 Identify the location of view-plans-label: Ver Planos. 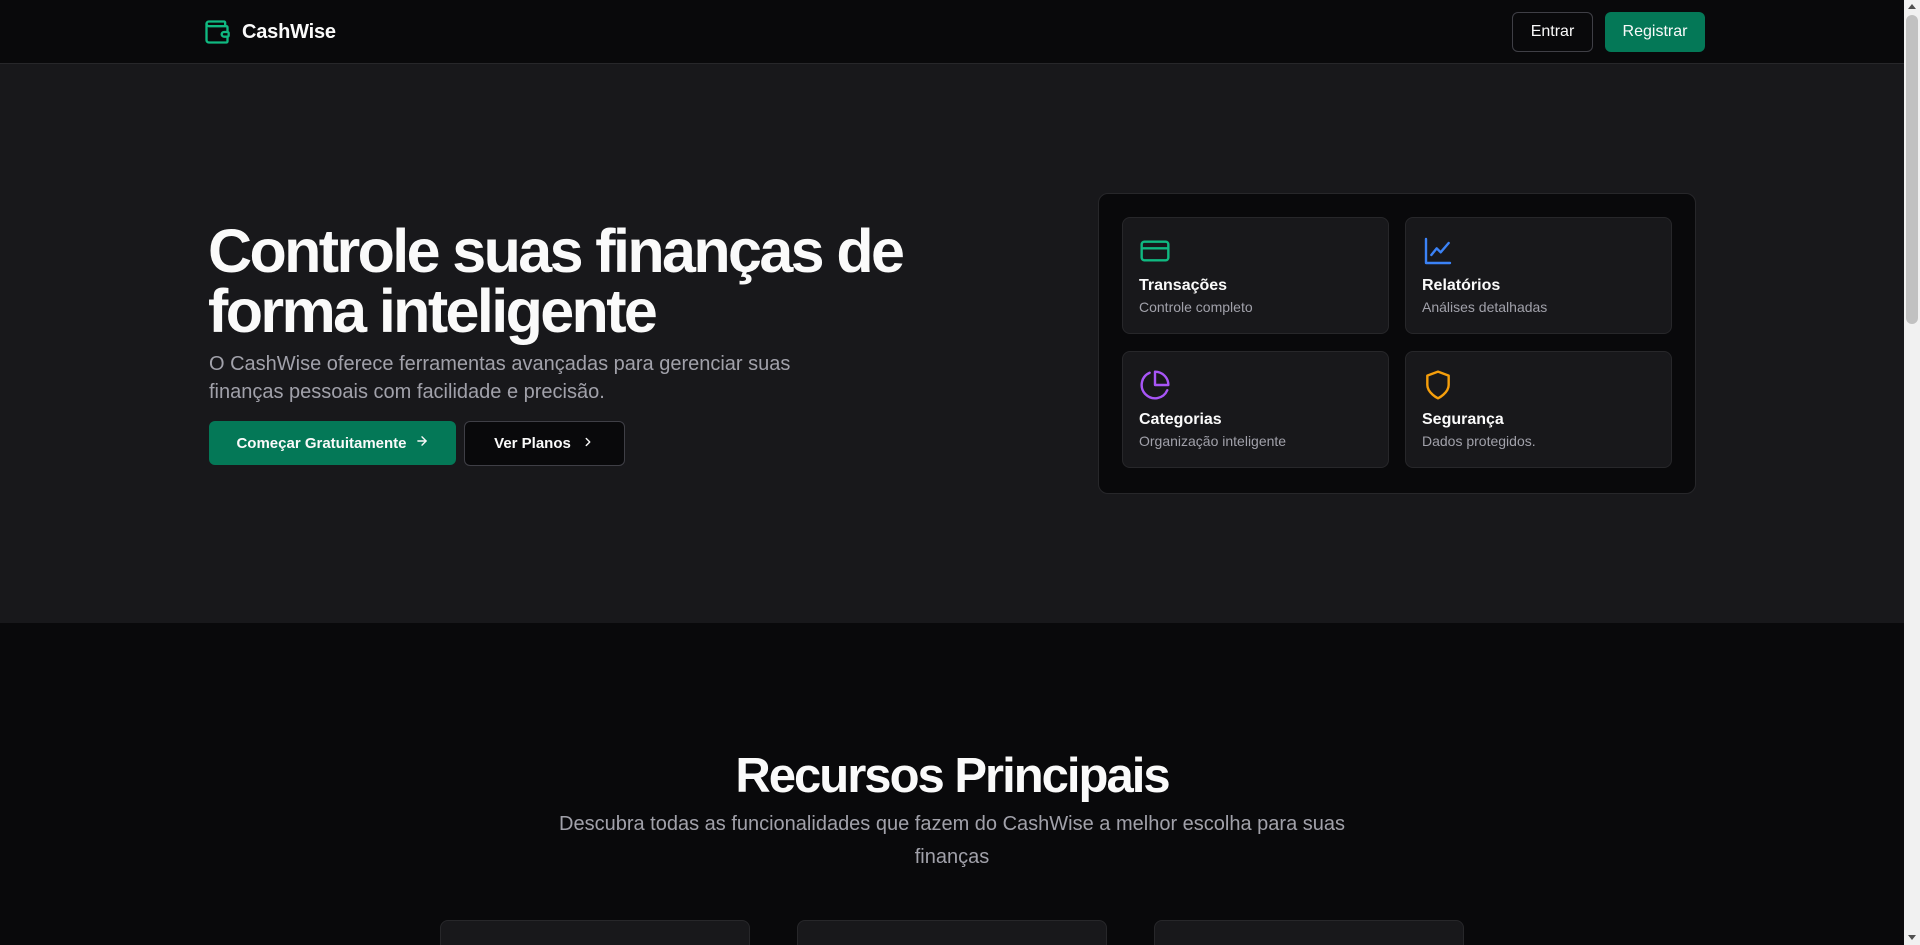
(532, 443).